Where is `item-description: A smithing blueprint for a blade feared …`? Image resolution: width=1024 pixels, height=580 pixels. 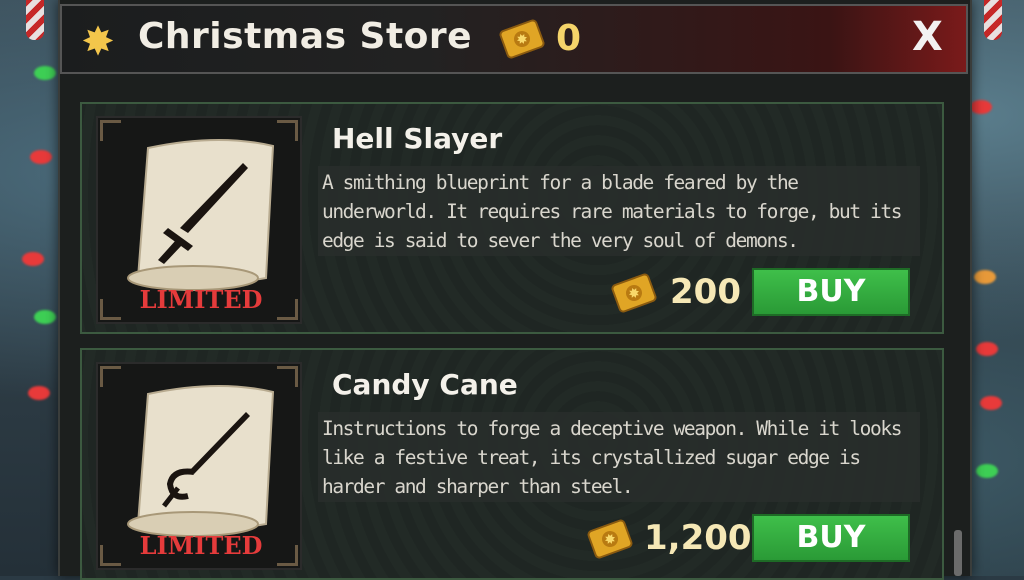 item-description: A smithing blueprint for a blade feared … is located at coordinates (612, 211).